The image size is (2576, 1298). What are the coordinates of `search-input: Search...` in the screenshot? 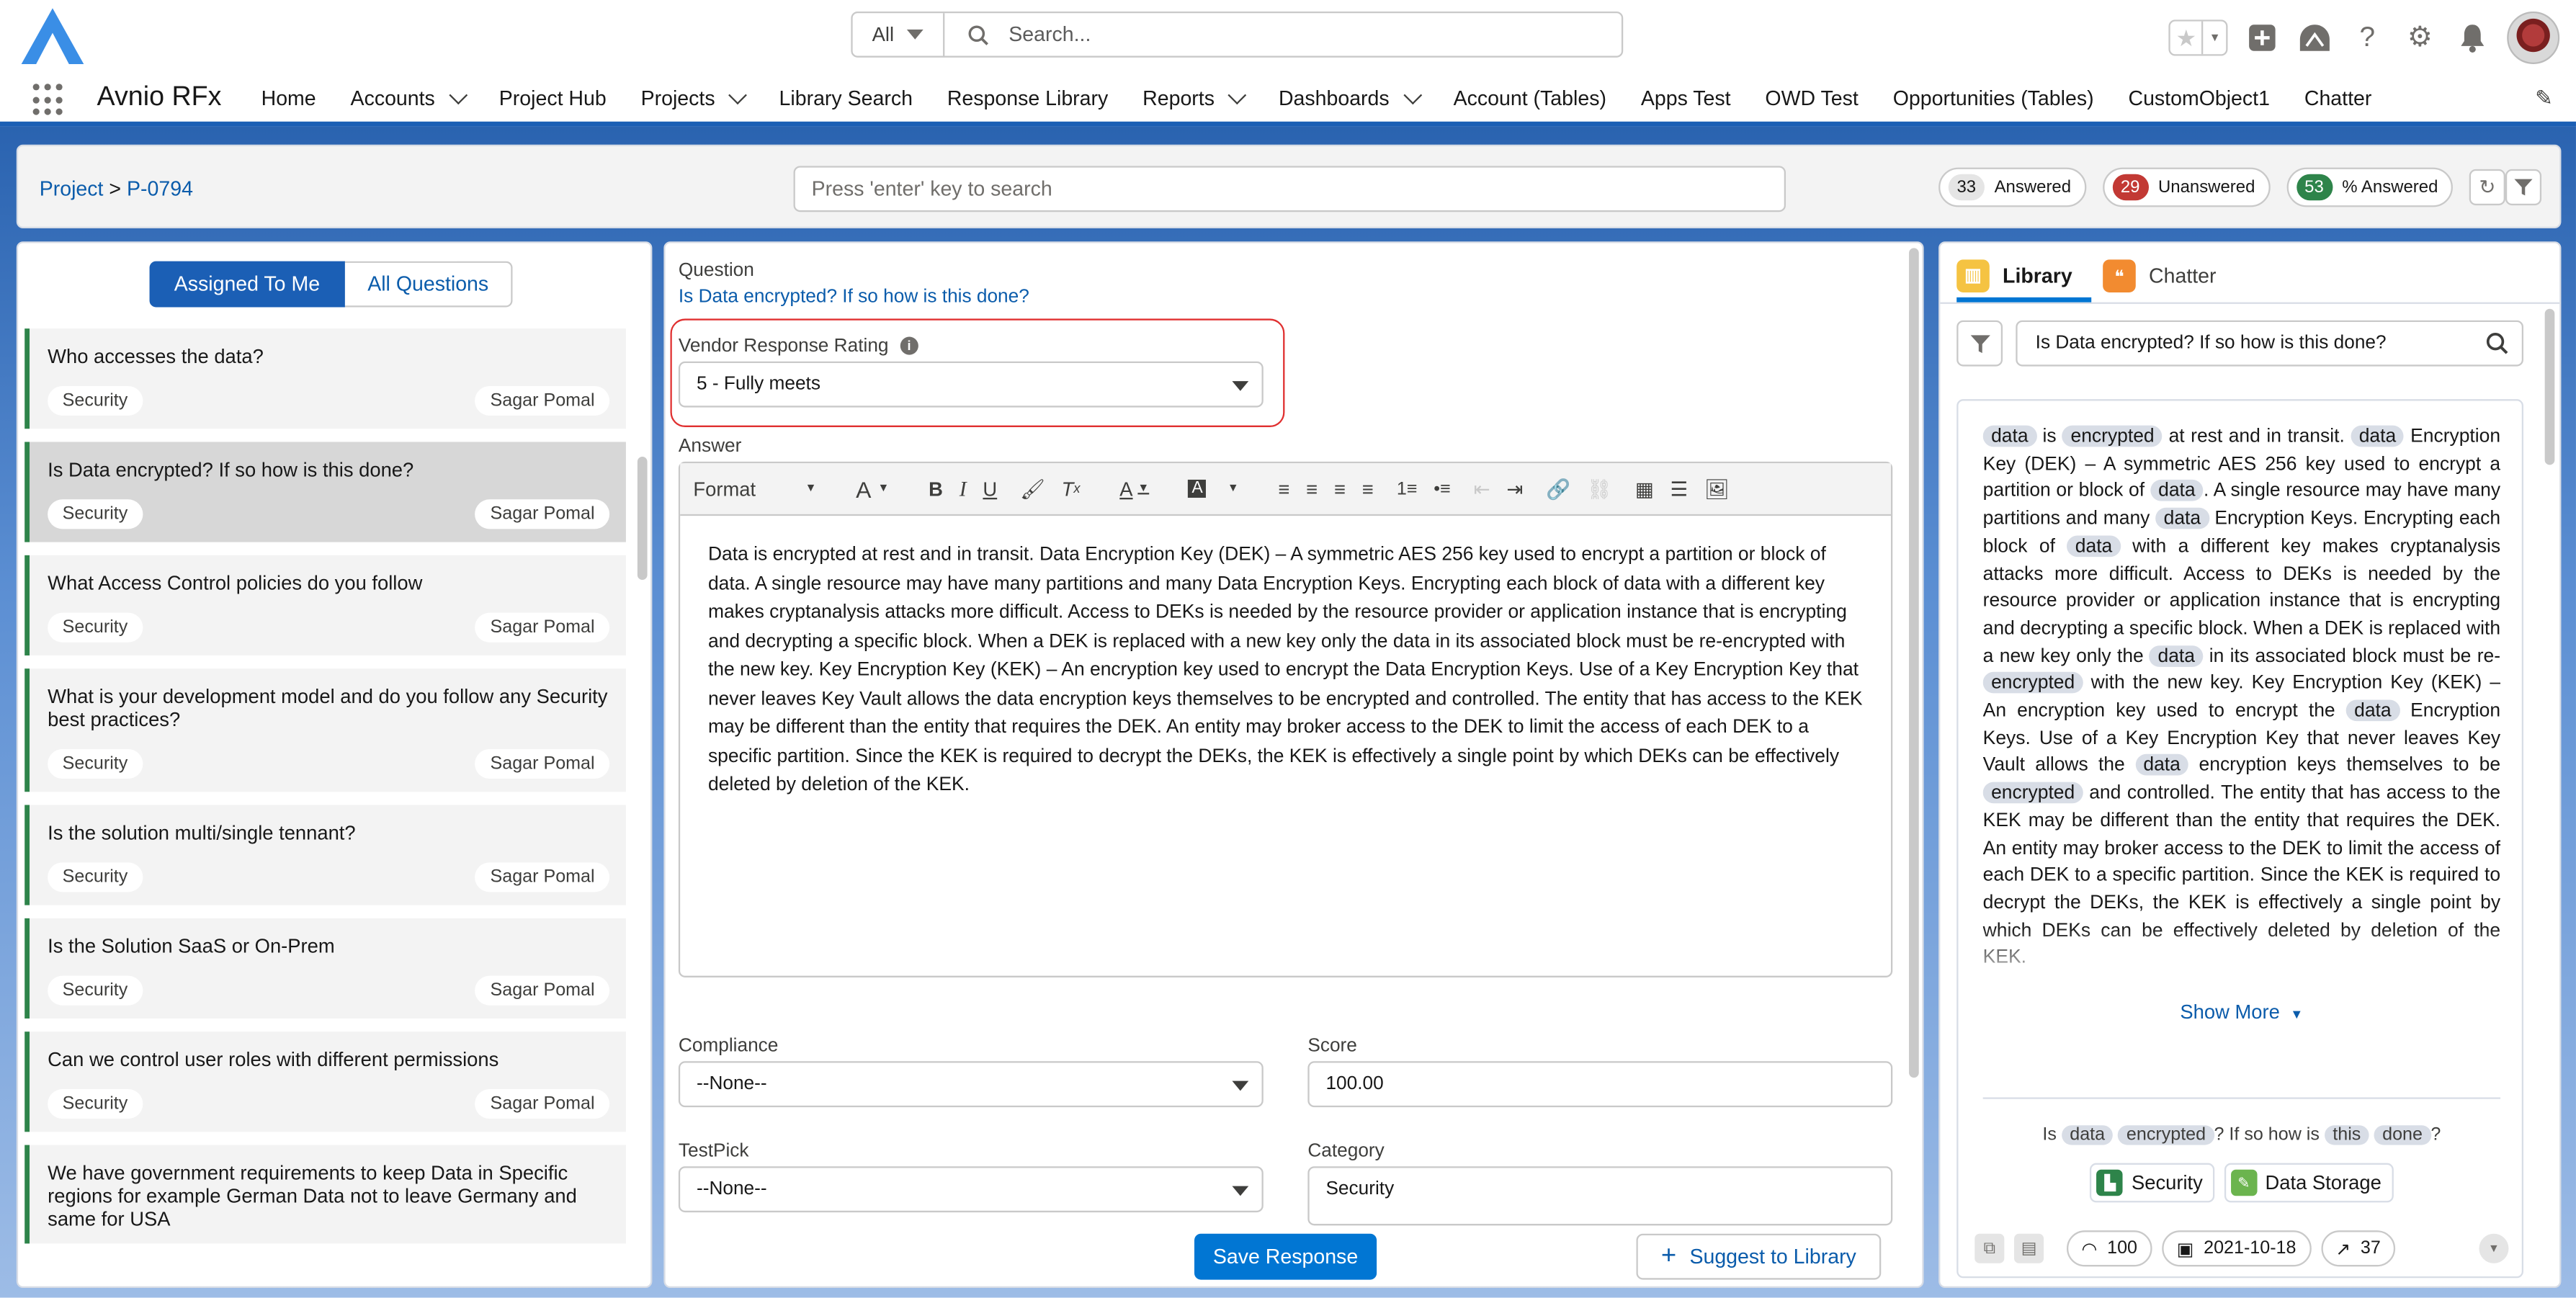 It's located at (1283, 34).